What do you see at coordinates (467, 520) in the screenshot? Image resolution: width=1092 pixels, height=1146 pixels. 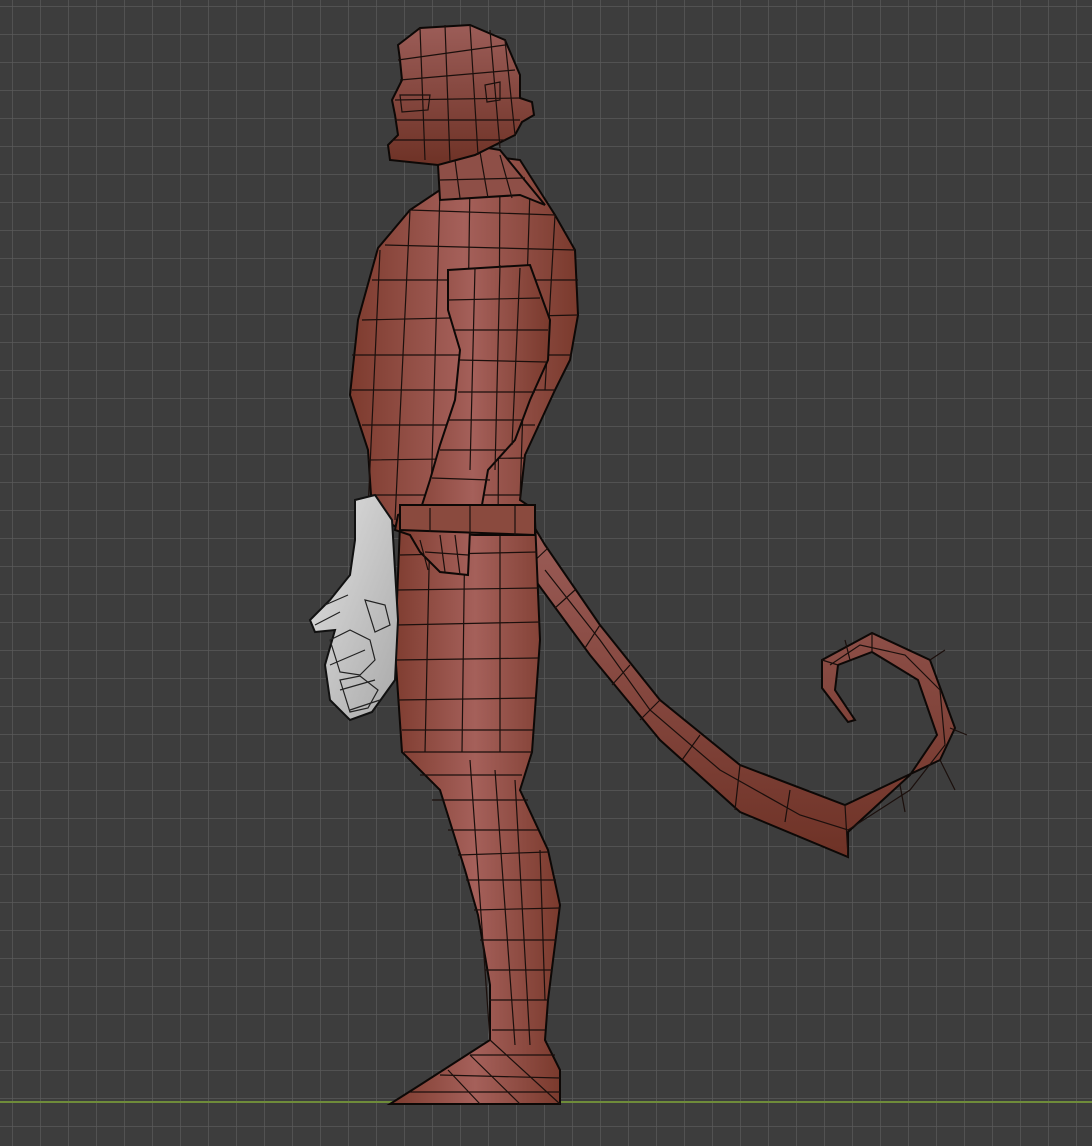 I see `belt` at bounding box center [467, 520].